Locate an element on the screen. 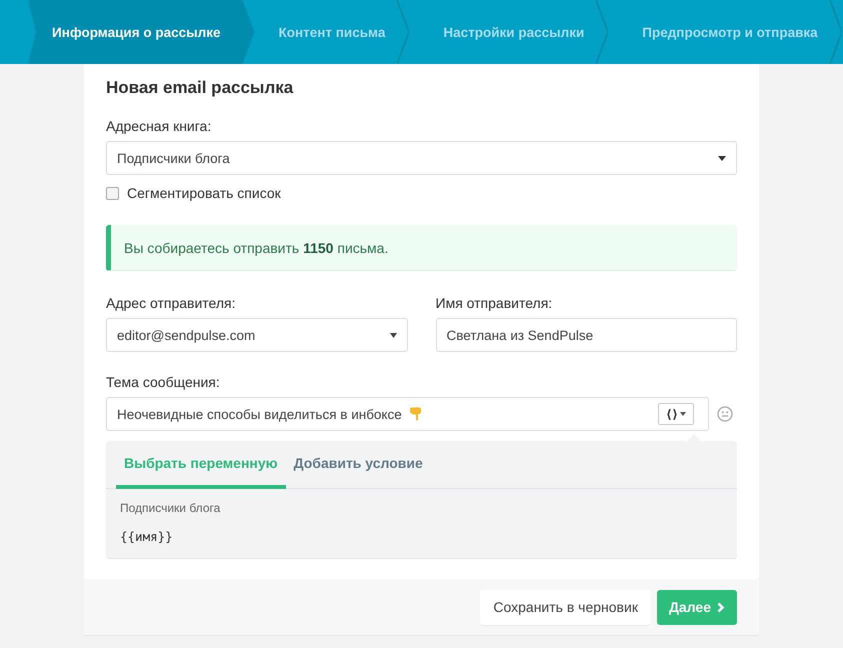  field-label: Адрес отправителя: is located at coordinates (171, 303).